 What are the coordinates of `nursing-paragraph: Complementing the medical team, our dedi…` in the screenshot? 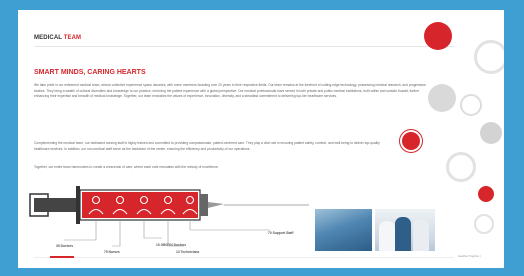 It's located at (207, 146).